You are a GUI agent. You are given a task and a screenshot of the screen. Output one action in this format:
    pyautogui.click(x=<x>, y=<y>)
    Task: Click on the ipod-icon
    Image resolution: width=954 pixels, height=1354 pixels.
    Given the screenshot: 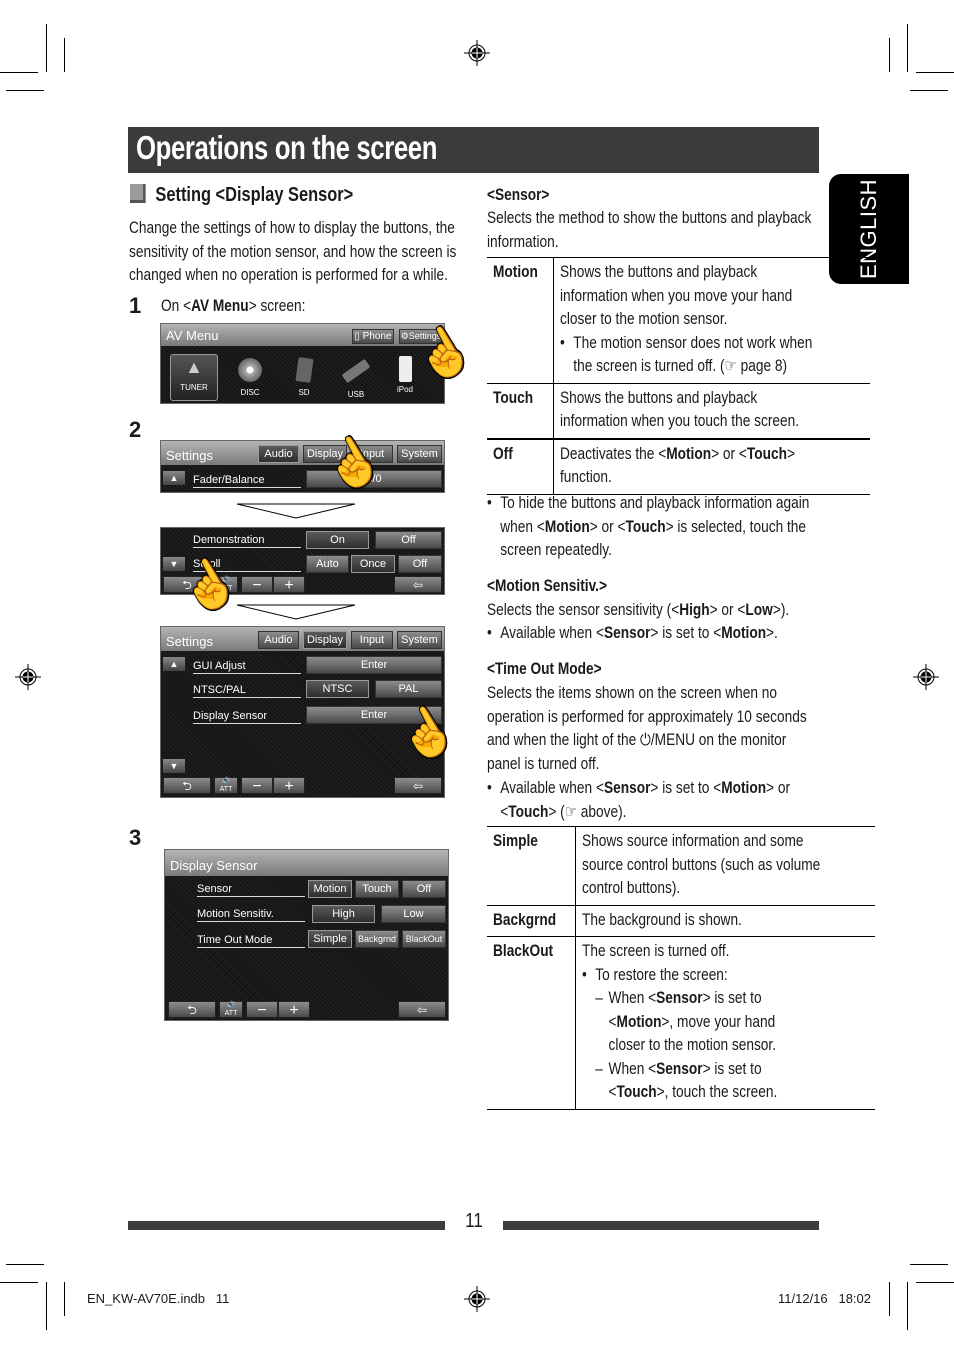 What is the action you would take?
    pyautogui.click(x=405, y=369)
    